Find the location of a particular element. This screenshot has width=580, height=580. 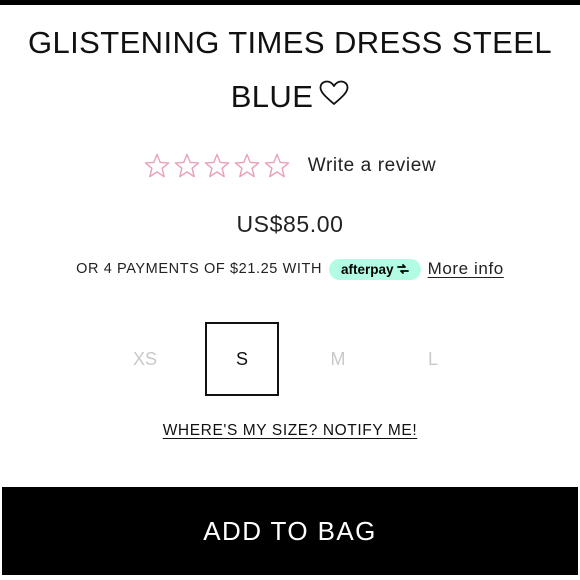

top-divider is located at coordinates (290, 2).